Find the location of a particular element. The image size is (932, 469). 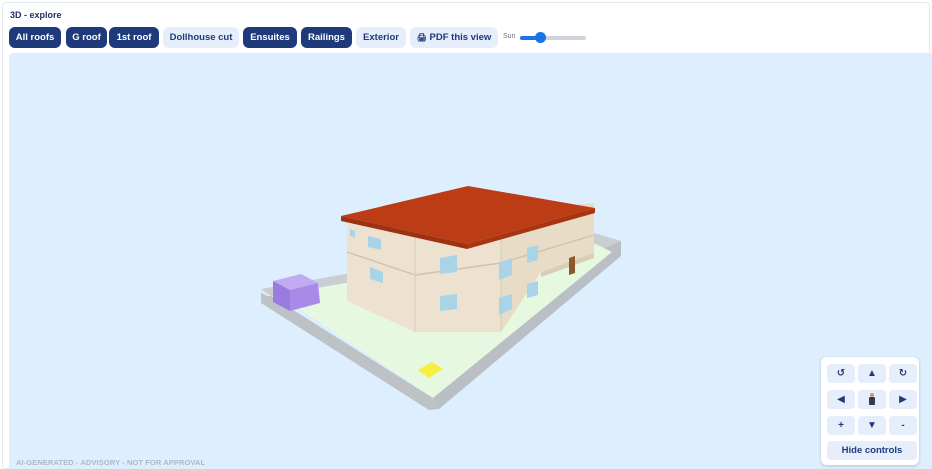

ensuites-button: Ensuites is located at coordinates (270, 37).